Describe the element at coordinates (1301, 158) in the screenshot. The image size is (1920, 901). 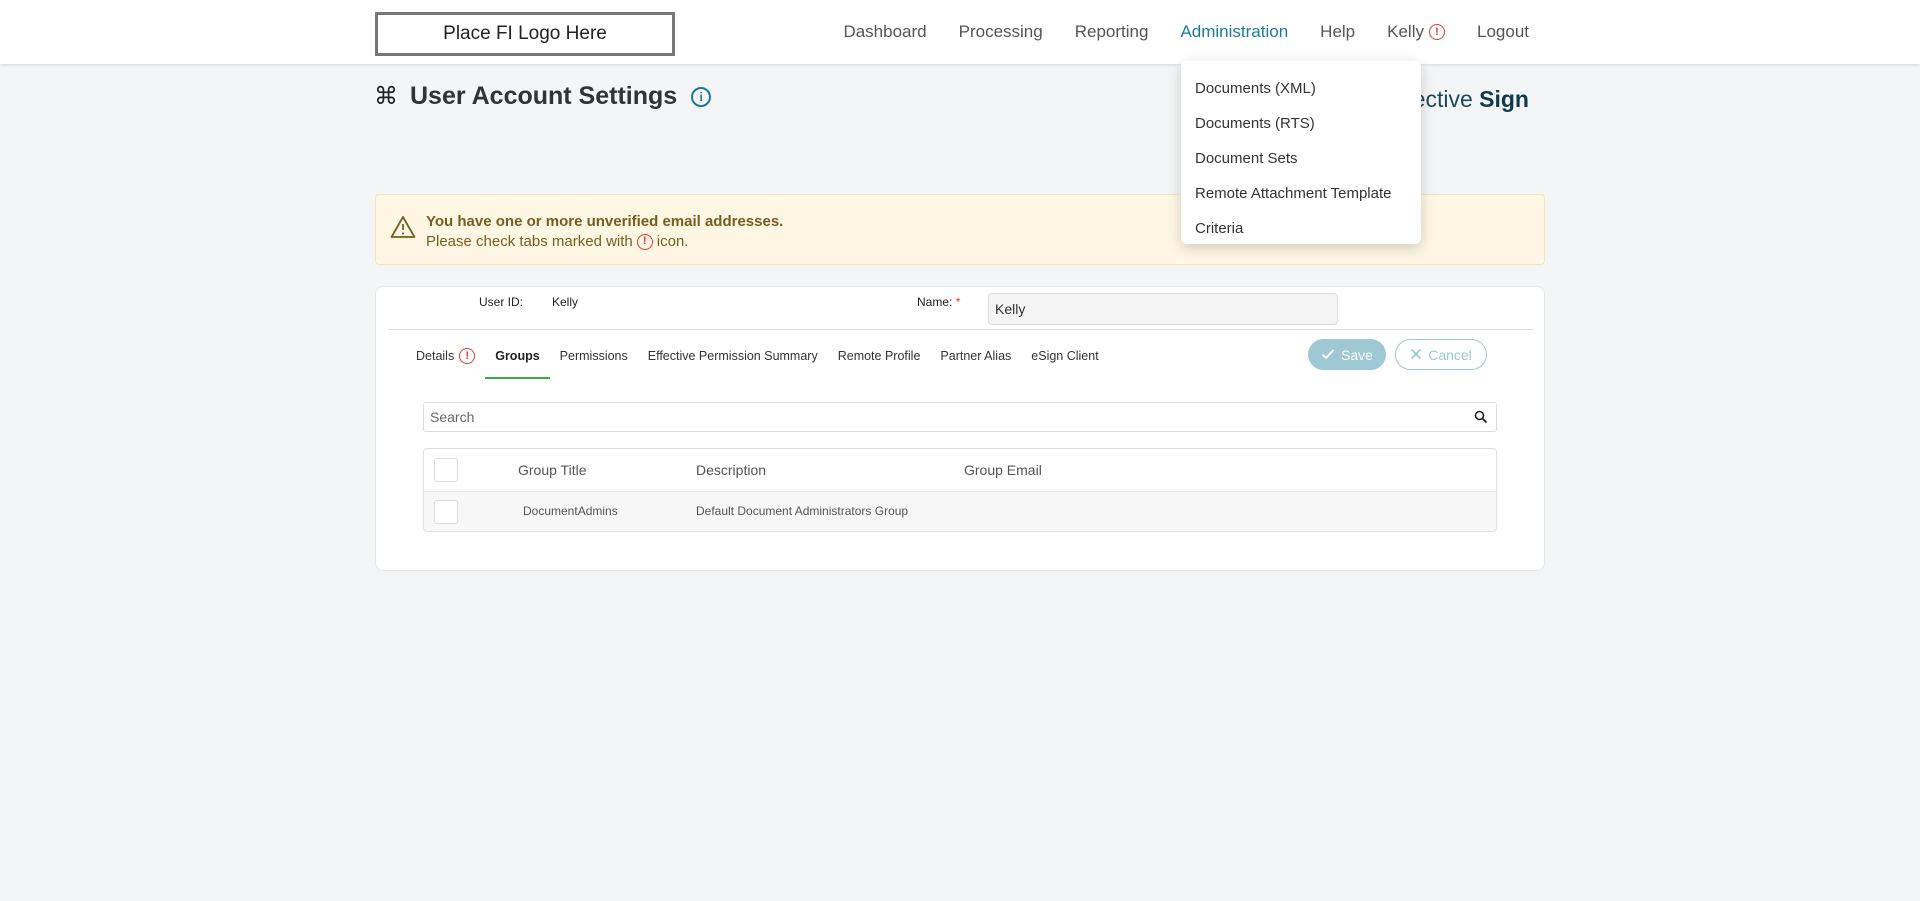
I see `menu-item-document-sets: Document Sets` at that location.